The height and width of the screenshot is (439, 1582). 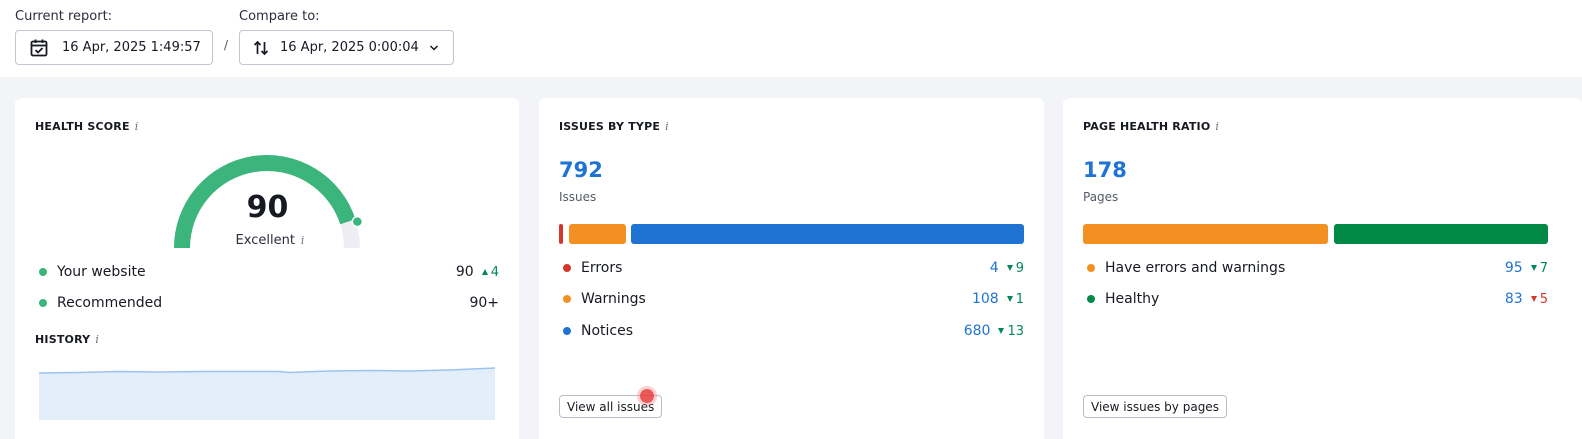 What do you see at coordinates (827, 234) in the screenshot?
I see `notices-bar` at bounding box center [827, 234].